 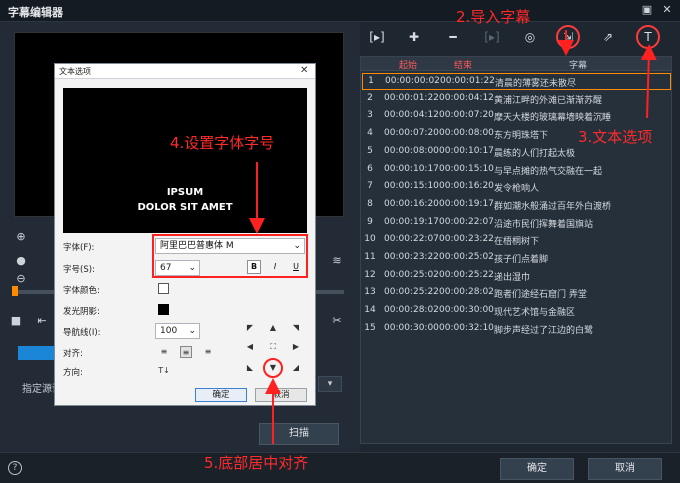 What do you see at coordinates (615, 137) in the screenshot?
I see `annotation-text-options: 3.文本选项` at bounding box center [615, 137].